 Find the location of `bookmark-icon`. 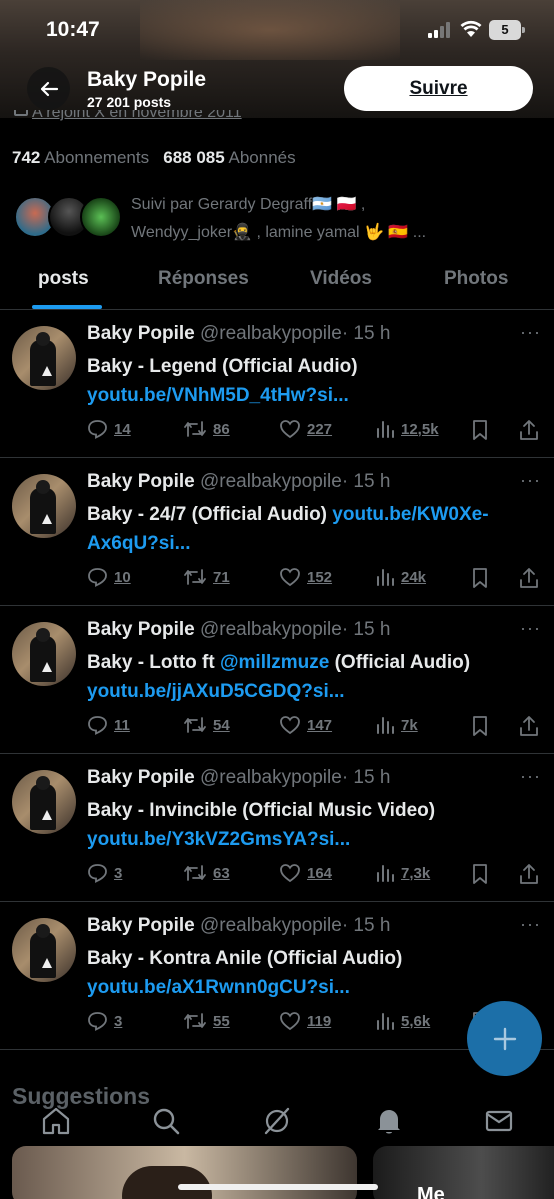

bookmark-icon is located at coordinates (480, 430).